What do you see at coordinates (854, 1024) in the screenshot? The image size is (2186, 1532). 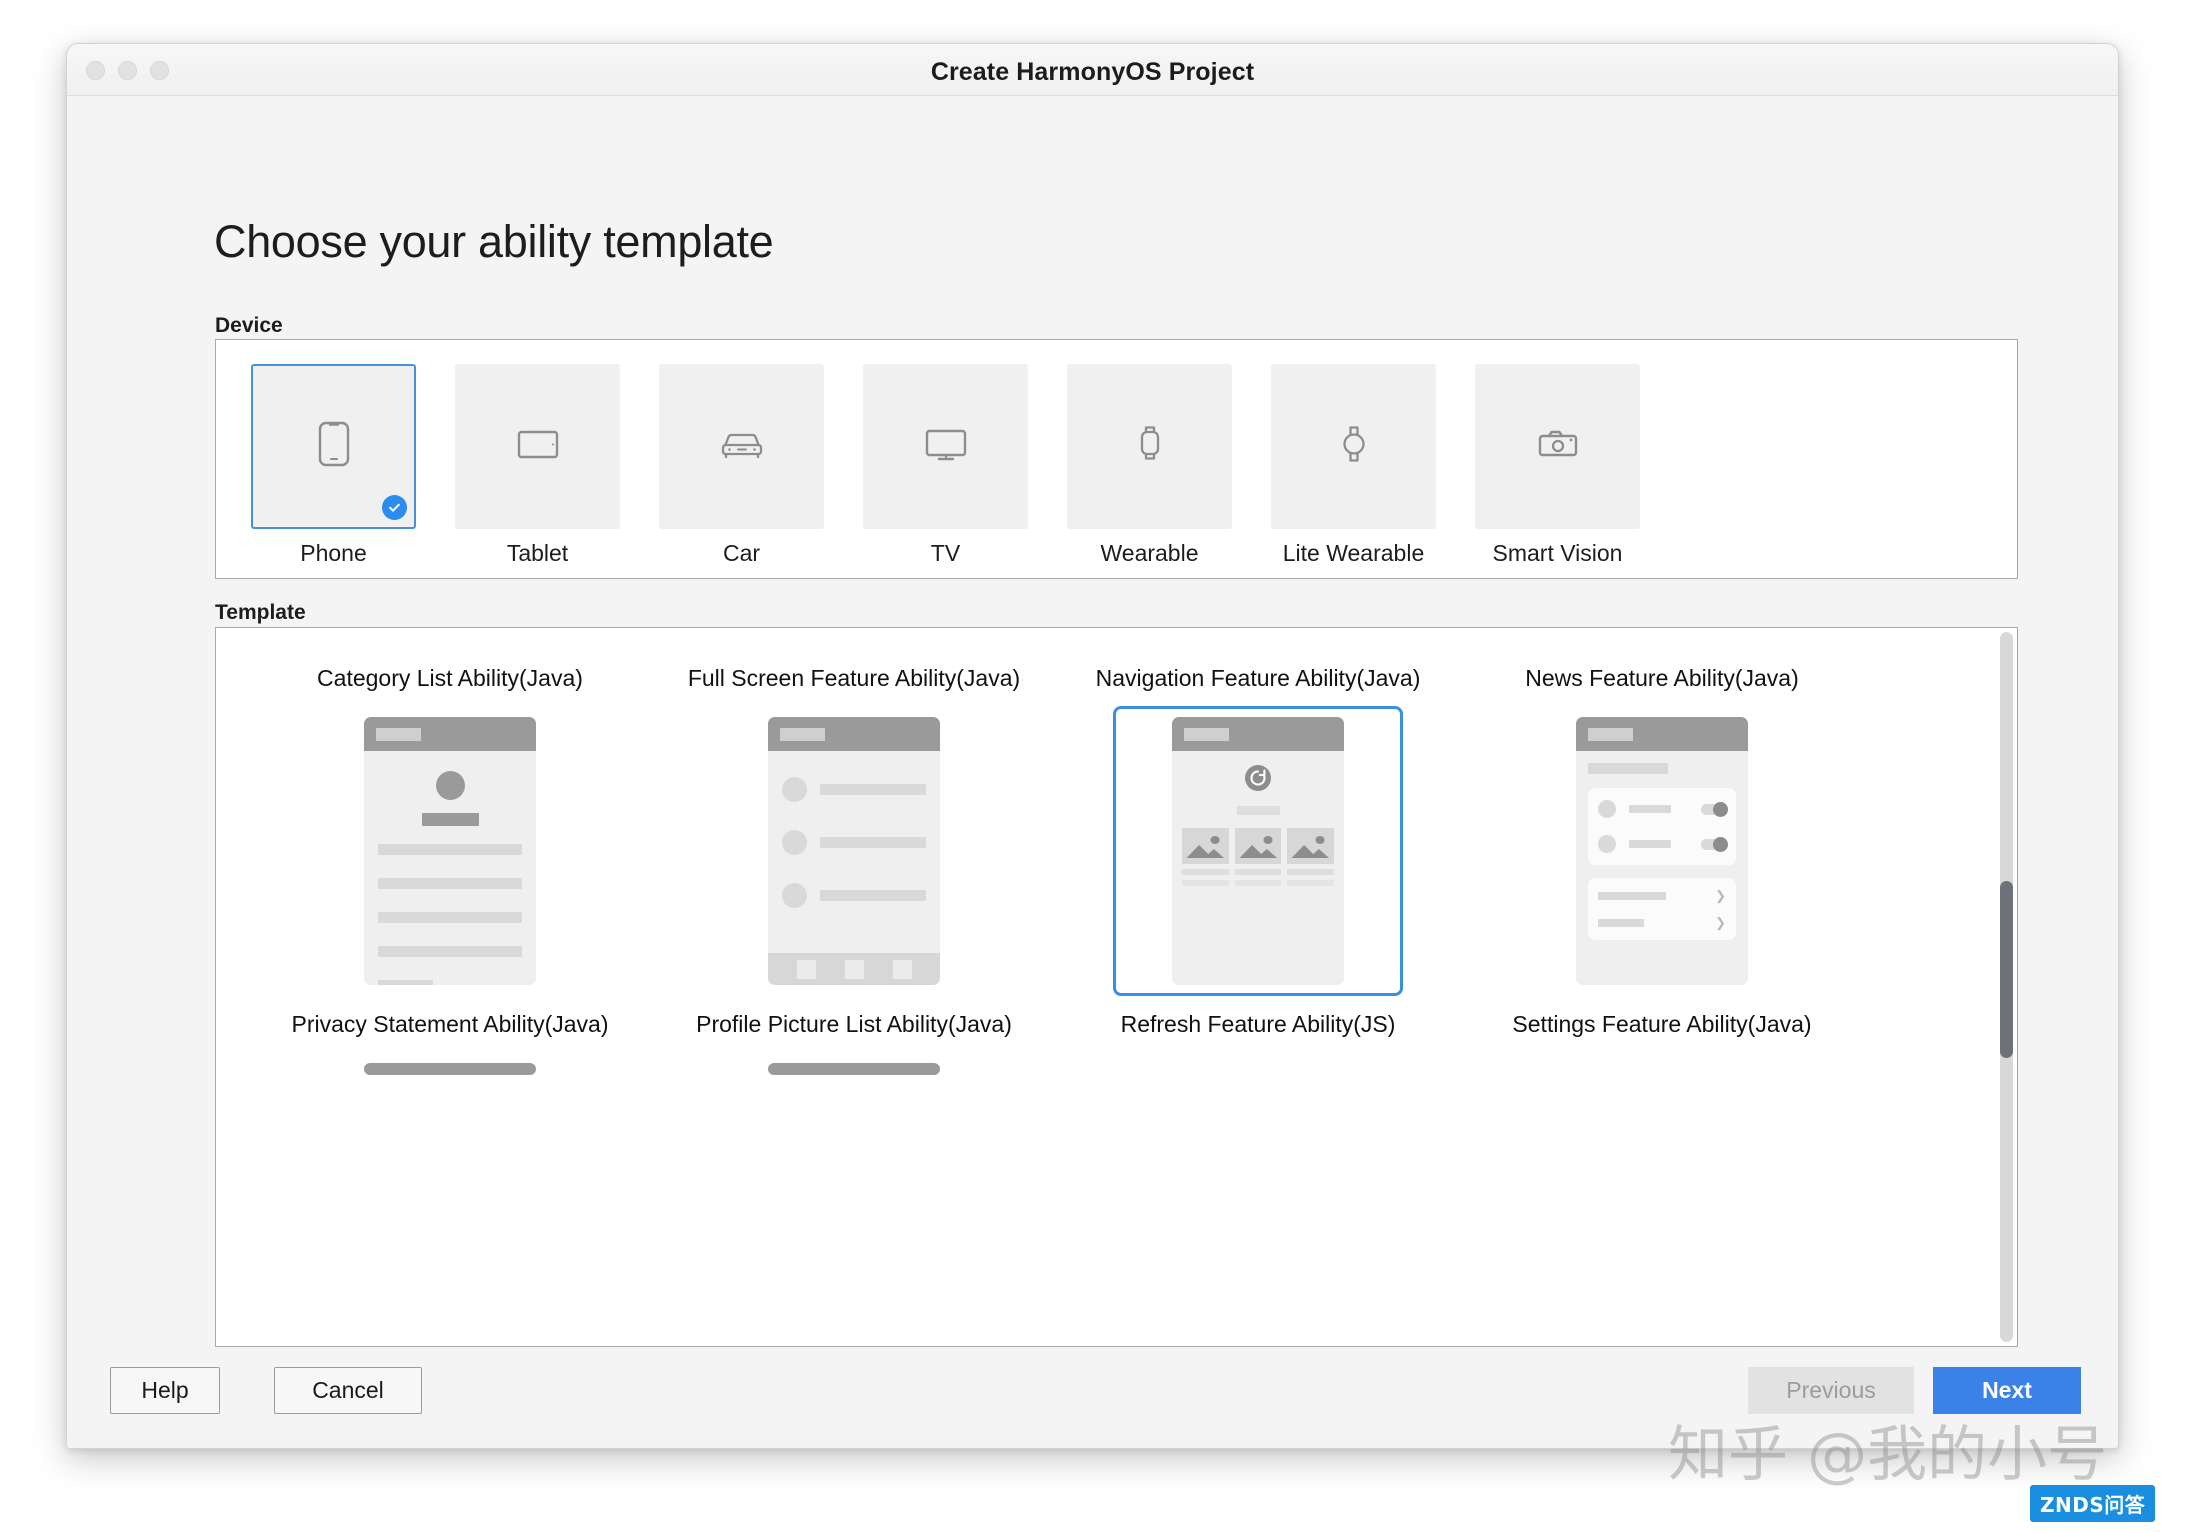 I see `template-label-profile-picture-list: Profile Picture List Ability(Java)` at bounding box center [854, 1024].